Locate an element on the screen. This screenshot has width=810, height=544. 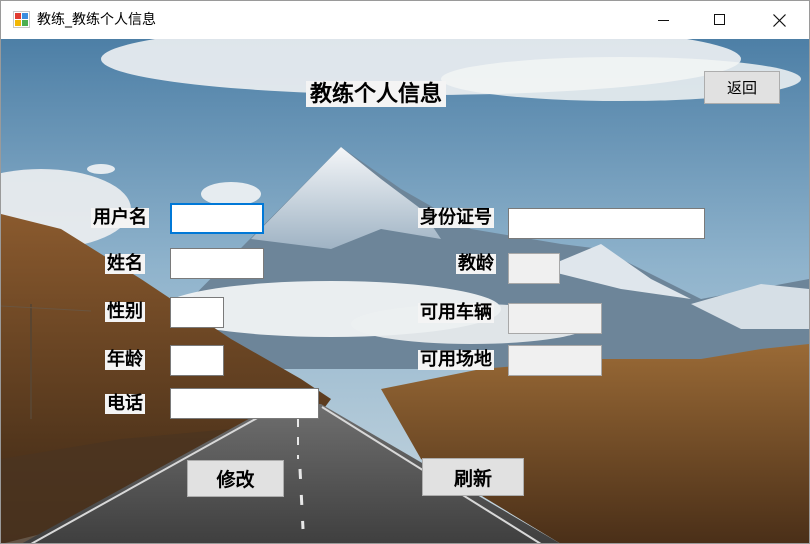
gender-field is located at coordinates (197, 312).